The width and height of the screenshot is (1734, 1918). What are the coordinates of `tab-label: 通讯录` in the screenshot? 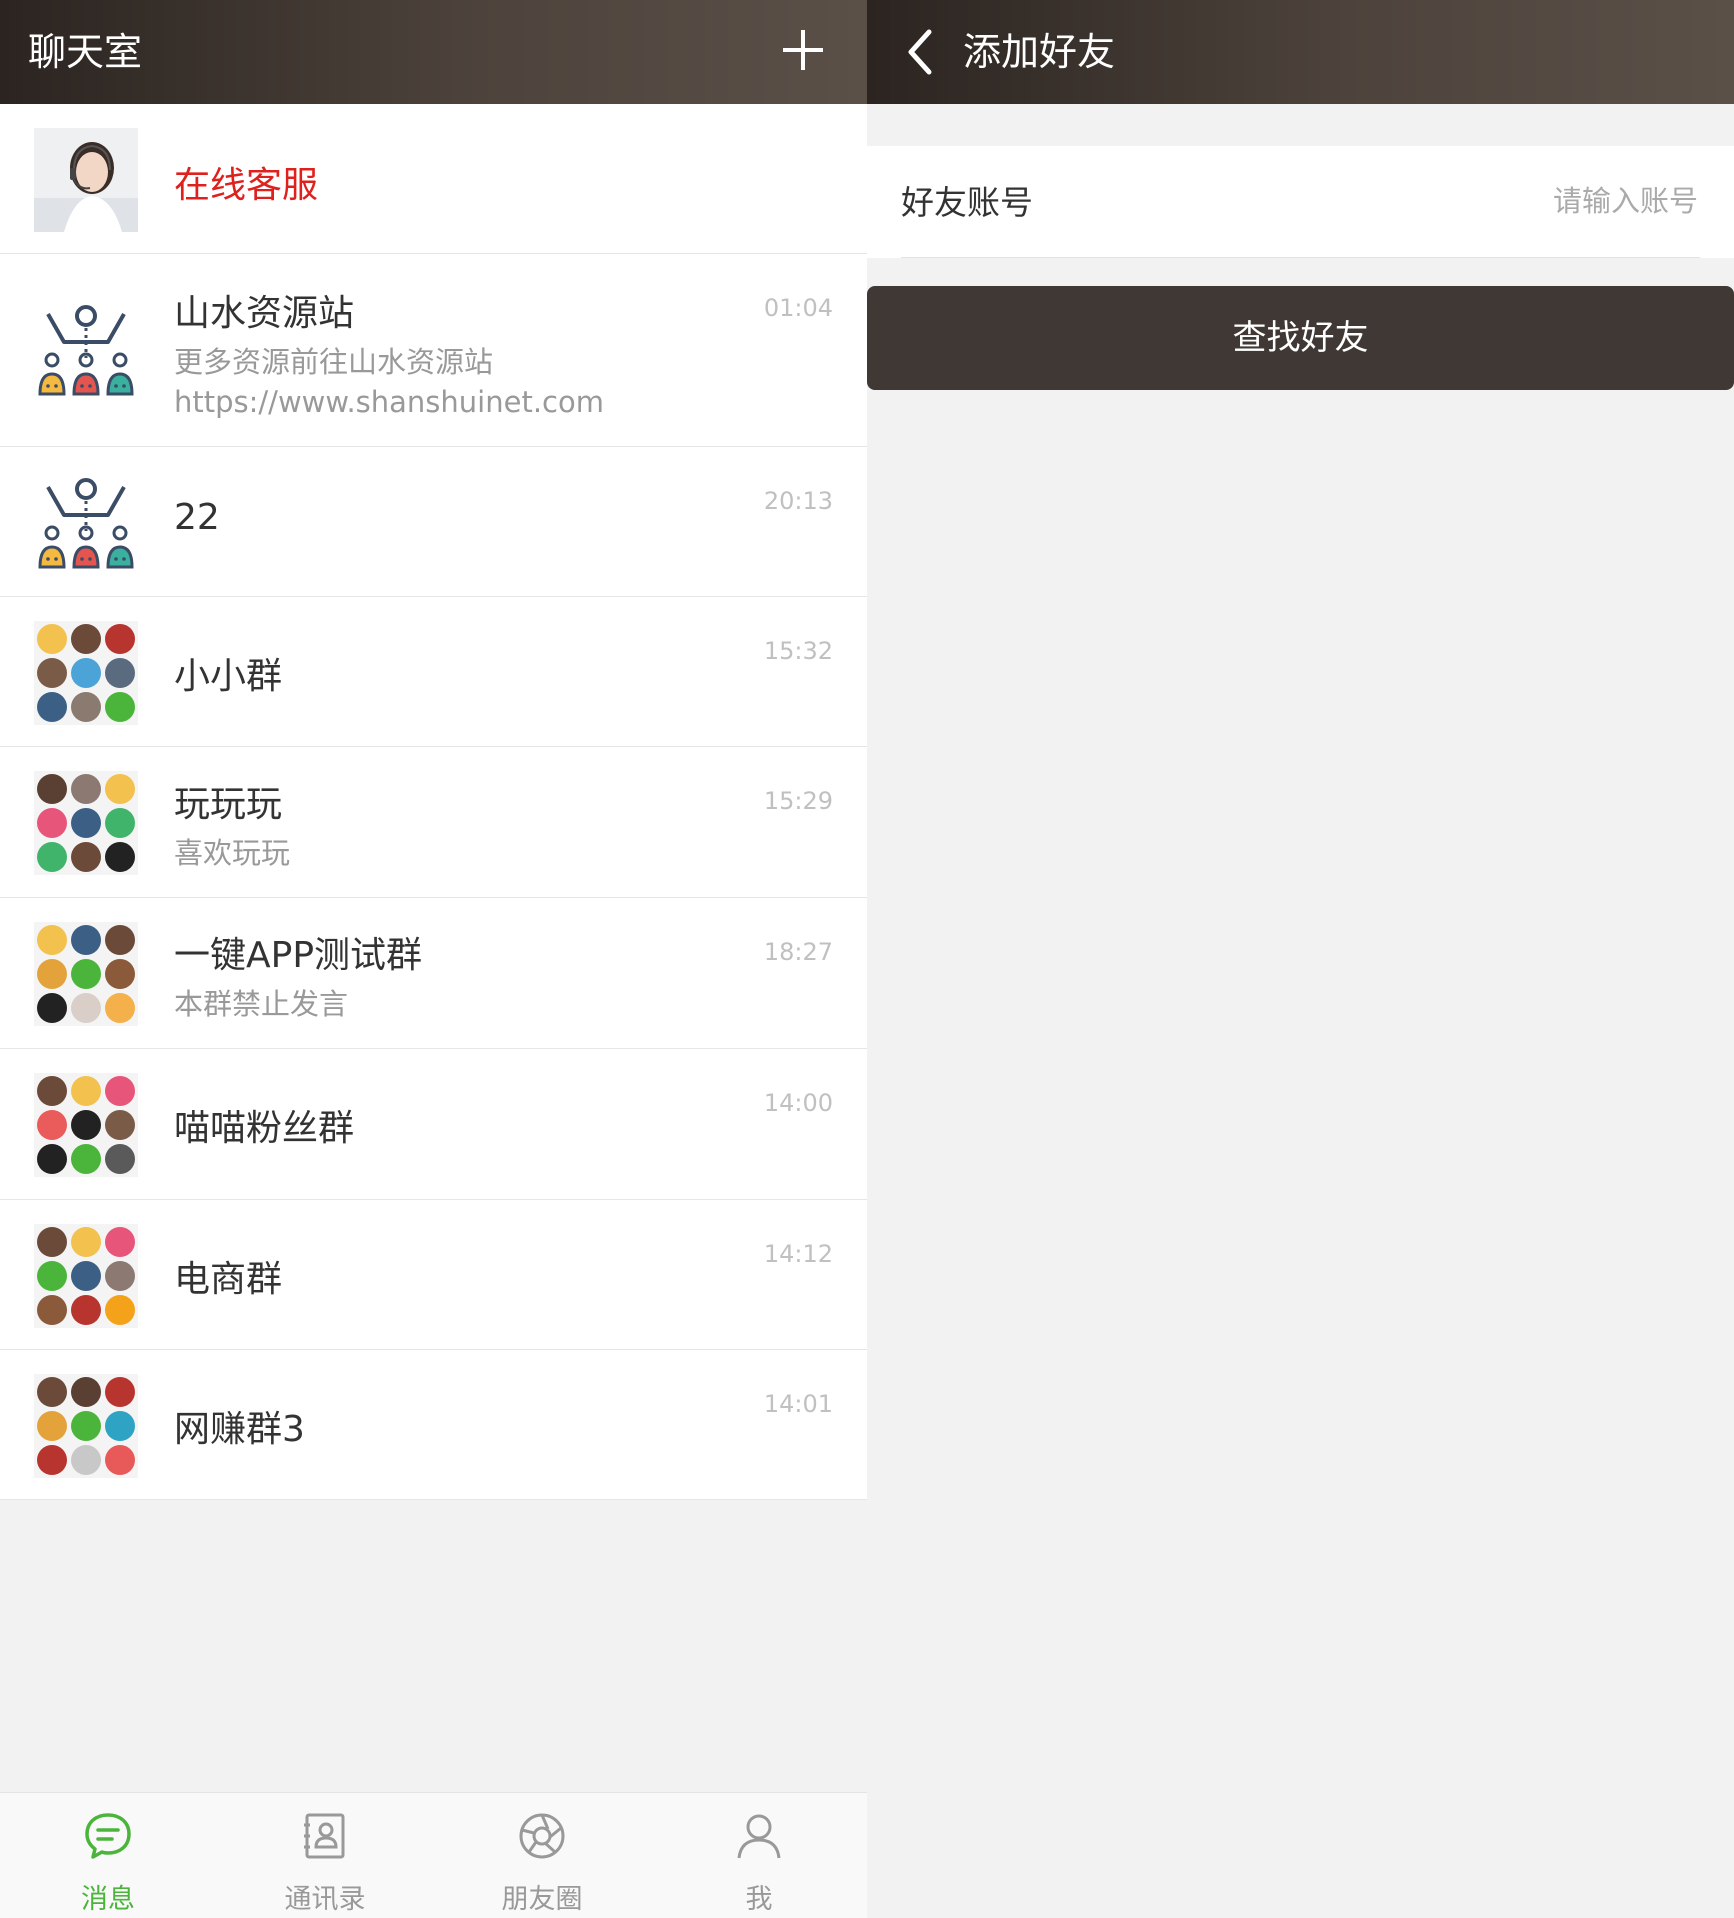 It's located at (325, 1899).